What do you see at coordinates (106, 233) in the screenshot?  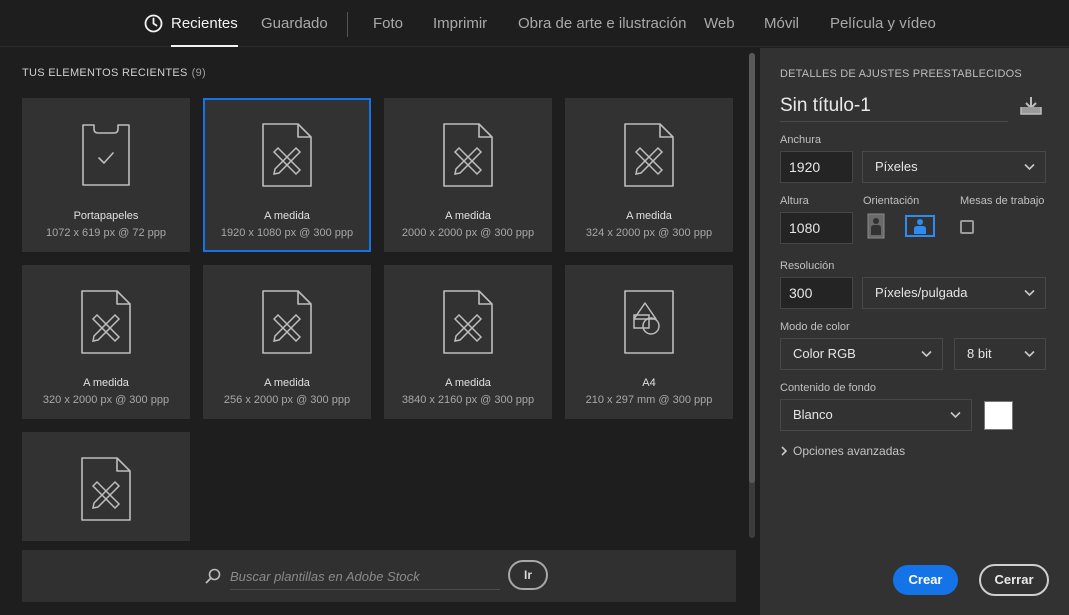 I see `item-dimensions: 1072 x 619 px @ 72 ppp` at bounding box center [106, 233].